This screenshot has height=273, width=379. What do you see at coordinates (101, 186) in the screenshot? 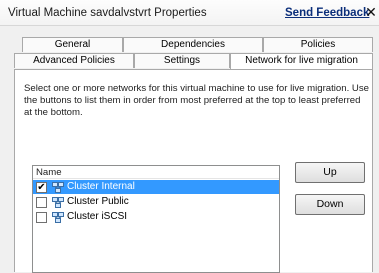
I see `network-name: Cluster Internal` at bounding box center [101, 186].